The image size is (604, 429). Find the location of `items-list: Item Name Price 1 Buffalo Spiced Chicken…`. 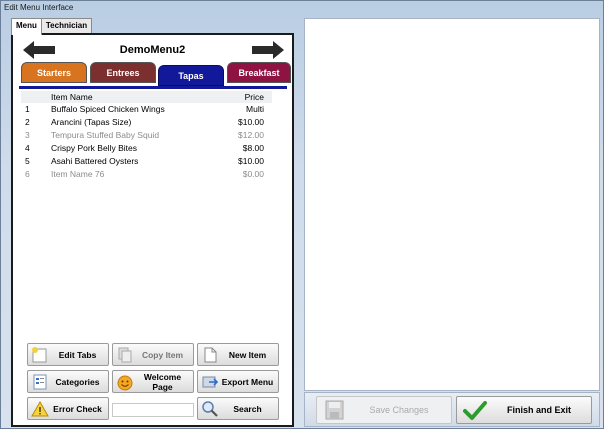

items-list: Item Name Price 1 Buffalo Spiced Chicken… is located at coordinates (146, 136).